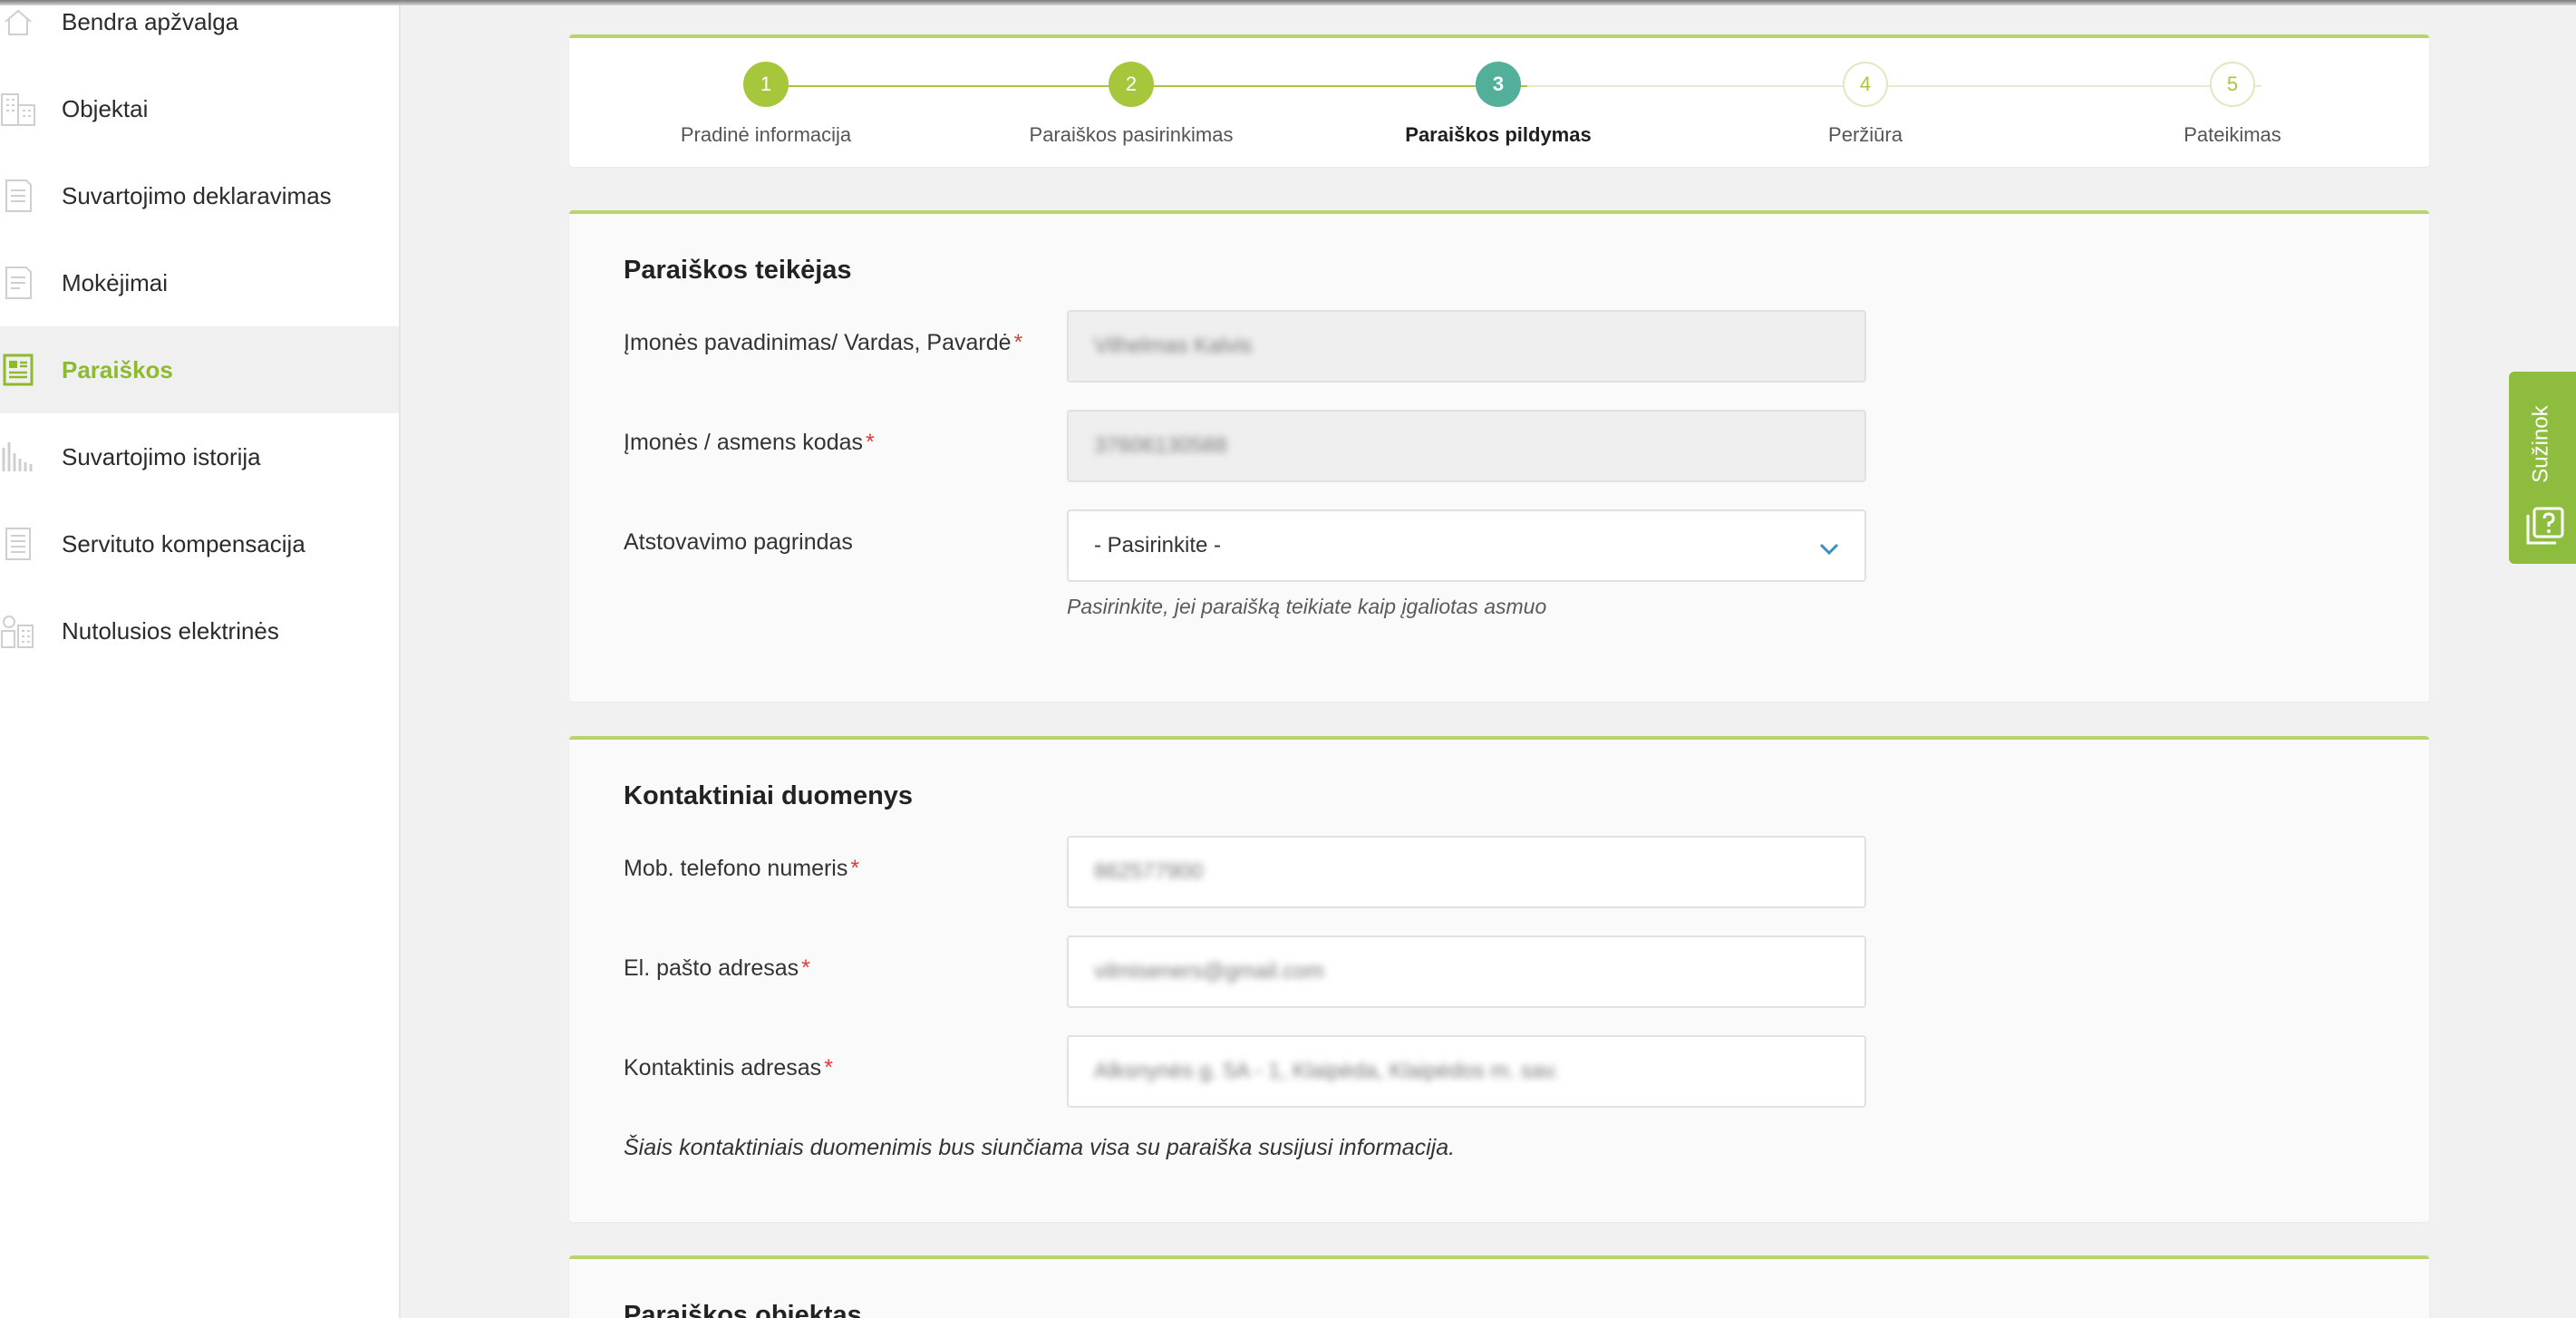 This screenshot has height=1318, width=2576. What do you see at coordinates (717, 968) in the screenshot?
I see `email-label: El. pašto adresas *` at bounding box center [717, 968].